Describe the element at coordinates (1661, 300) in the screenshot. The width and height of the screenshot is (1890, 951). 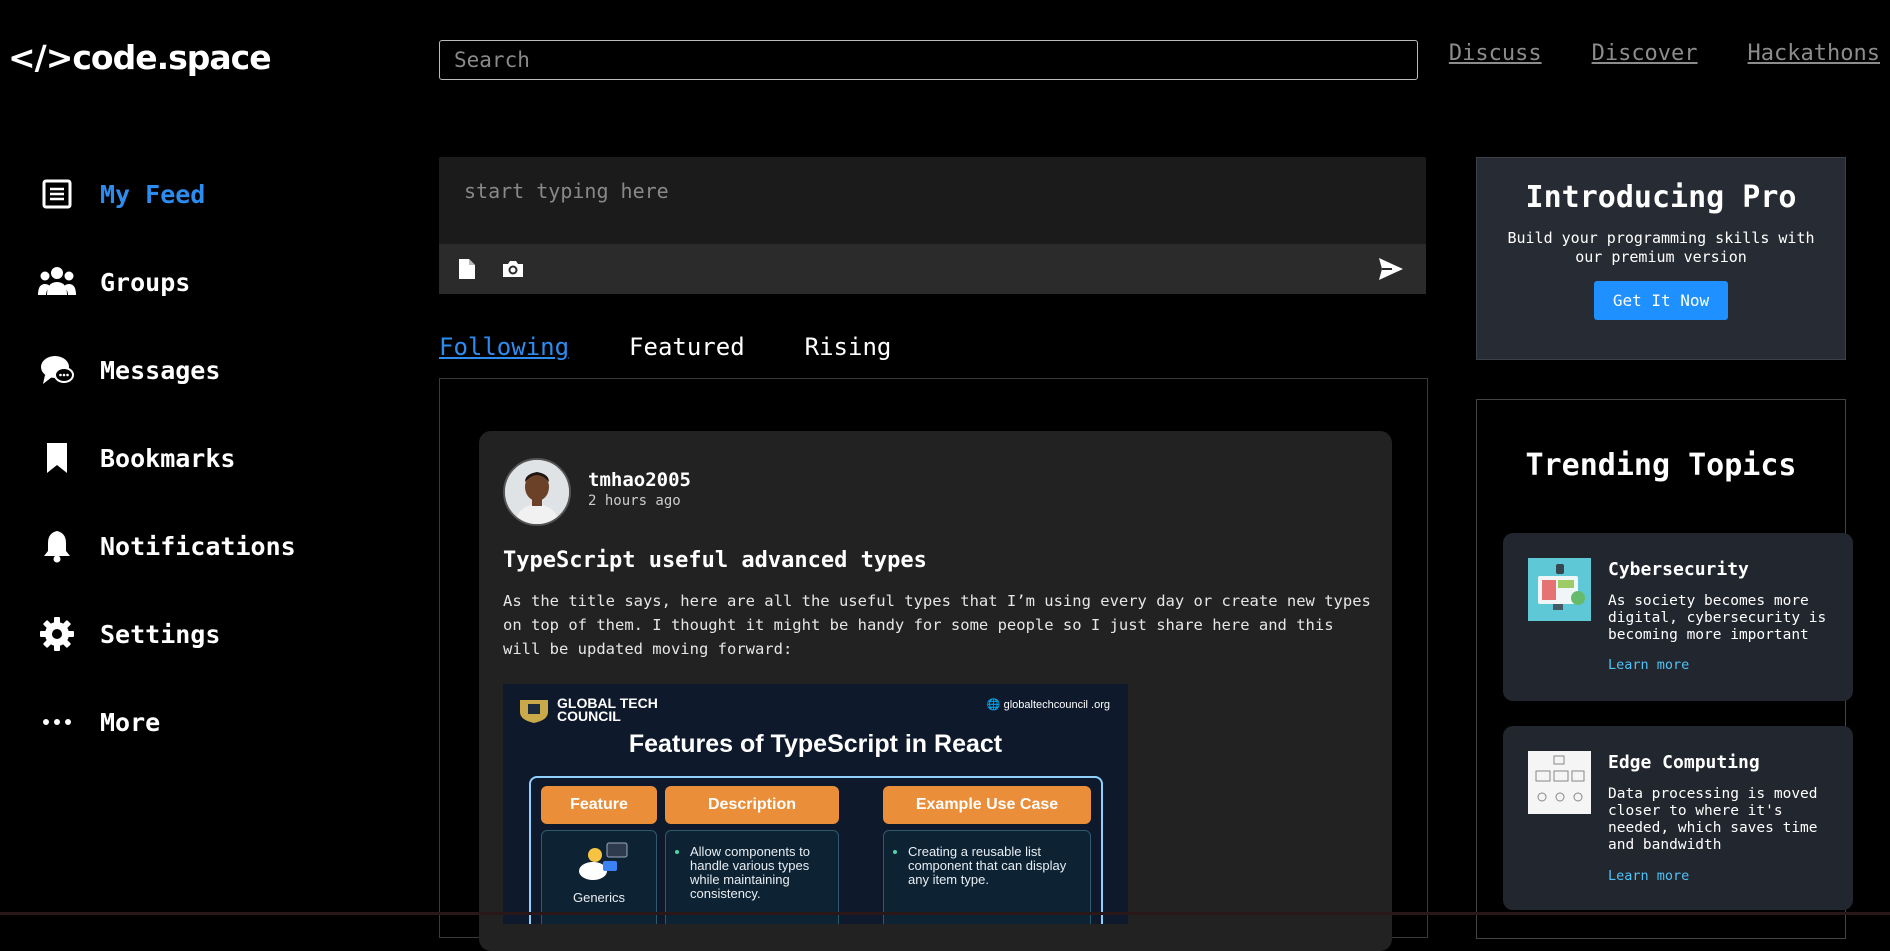
I see `get-it-now-button: Get It Now` at that location.